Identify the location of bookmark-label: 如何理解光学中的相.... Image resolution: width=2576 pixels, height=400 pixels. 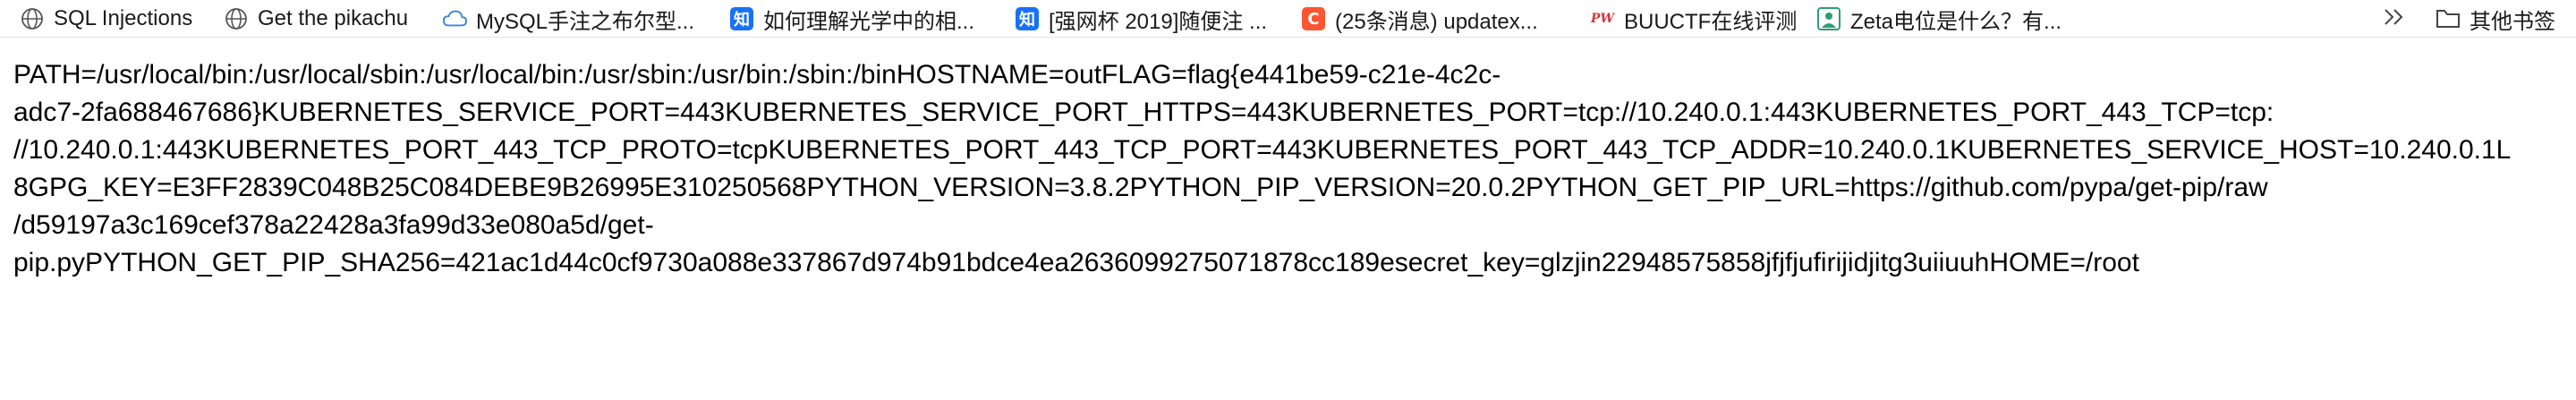
(869, 21).